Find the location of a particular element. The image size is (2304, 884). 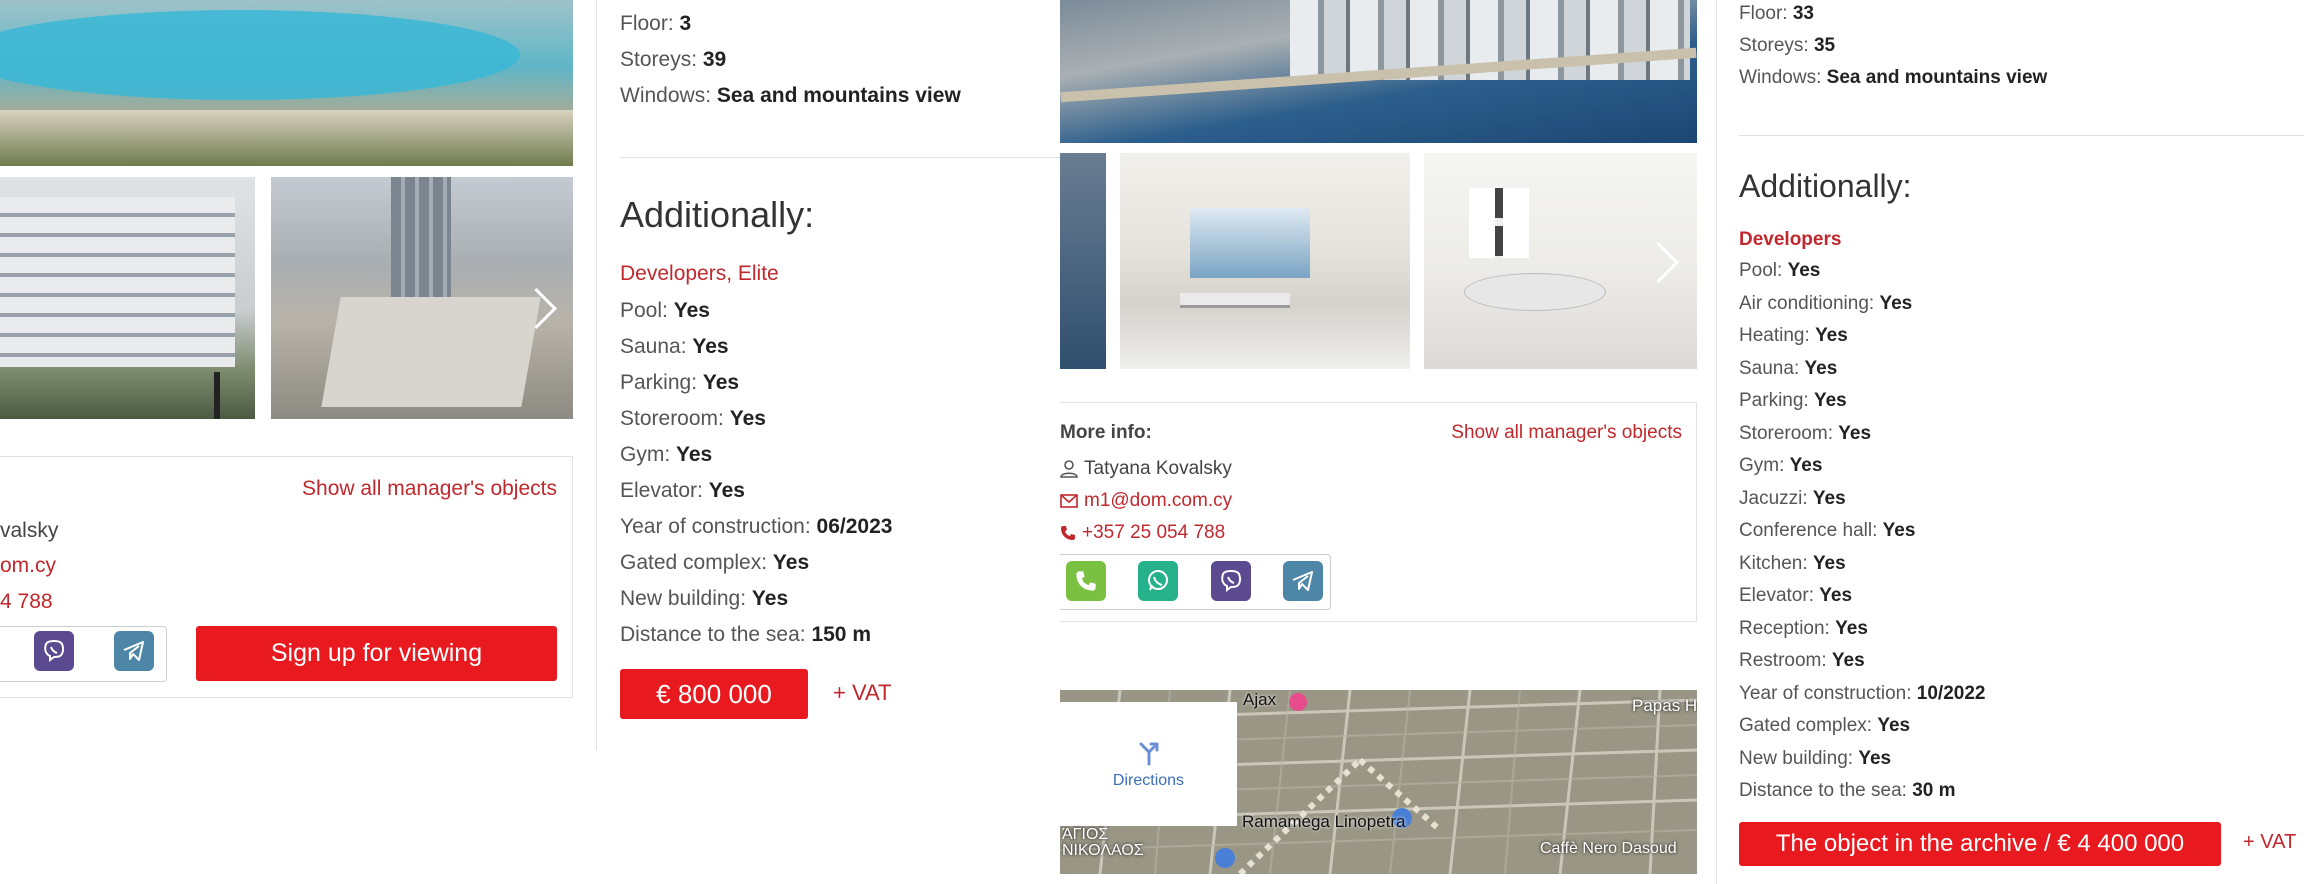

feature-parking: Parking: Yes is located at coordinates (680, 382).